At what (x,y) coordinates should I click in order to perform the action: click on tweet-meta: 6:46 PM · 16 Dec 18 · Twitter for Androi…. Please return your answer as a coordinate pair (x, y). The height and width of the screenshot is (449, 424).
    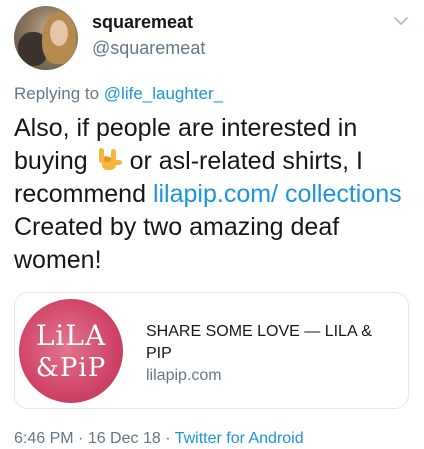
    Looking at the image, I should click on (159, 439).